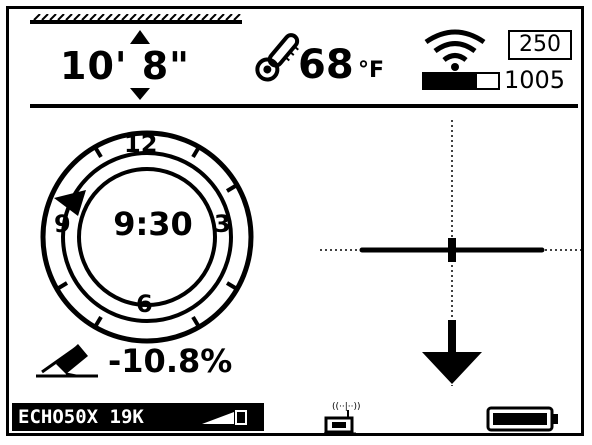 The height and width of the screenshot is (445, 592). I want to click on temperature-value: 68, so click(326, 65).